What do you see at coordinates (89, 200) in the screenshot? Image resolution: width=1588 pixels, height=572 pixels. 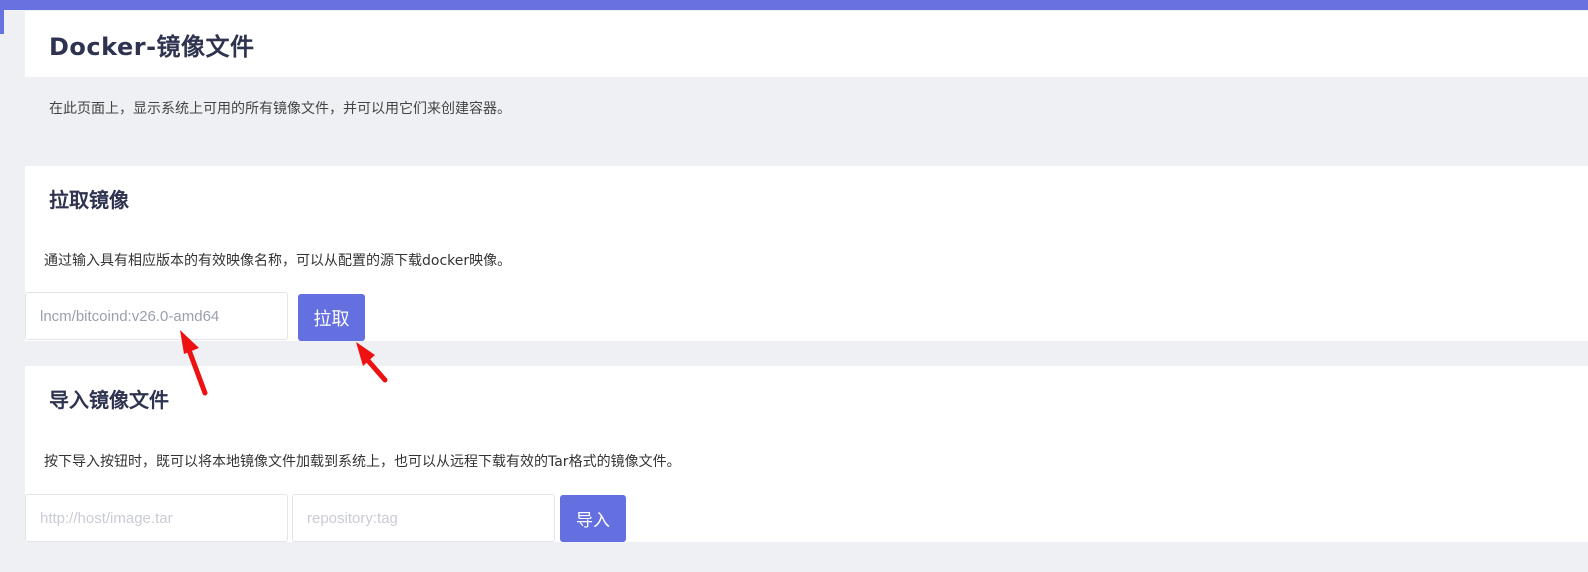 I see `pull-section-title: 拉取镜像` at bounding box center [89, 200].